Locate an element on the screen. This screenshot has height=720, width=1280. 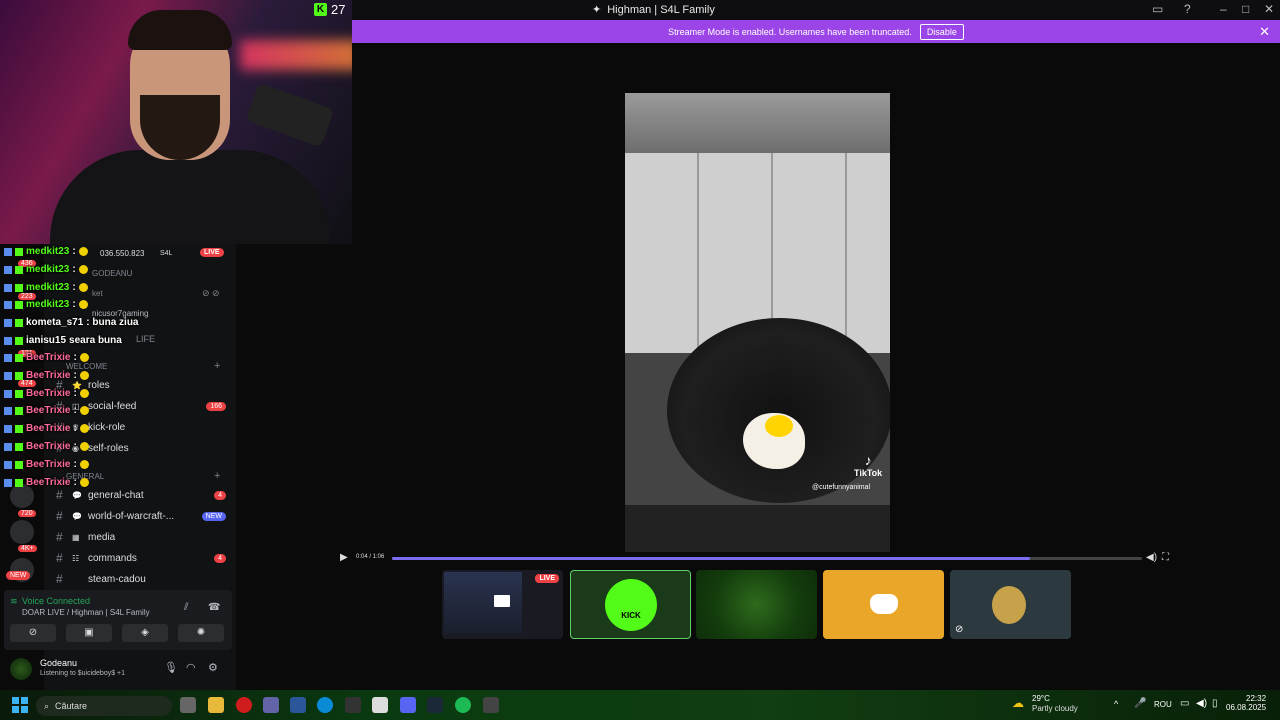
word-icon is located at coordinates (298, 705).